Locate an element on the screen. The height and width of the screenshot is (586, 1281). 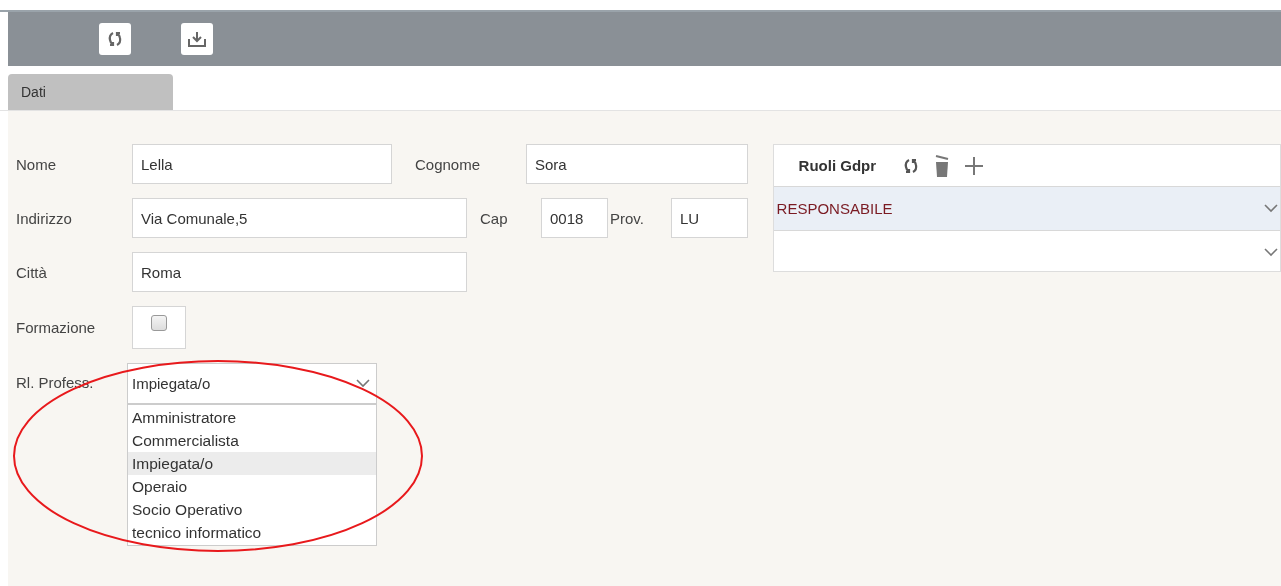
field-label: Nome is located at coordinates (36, 164).